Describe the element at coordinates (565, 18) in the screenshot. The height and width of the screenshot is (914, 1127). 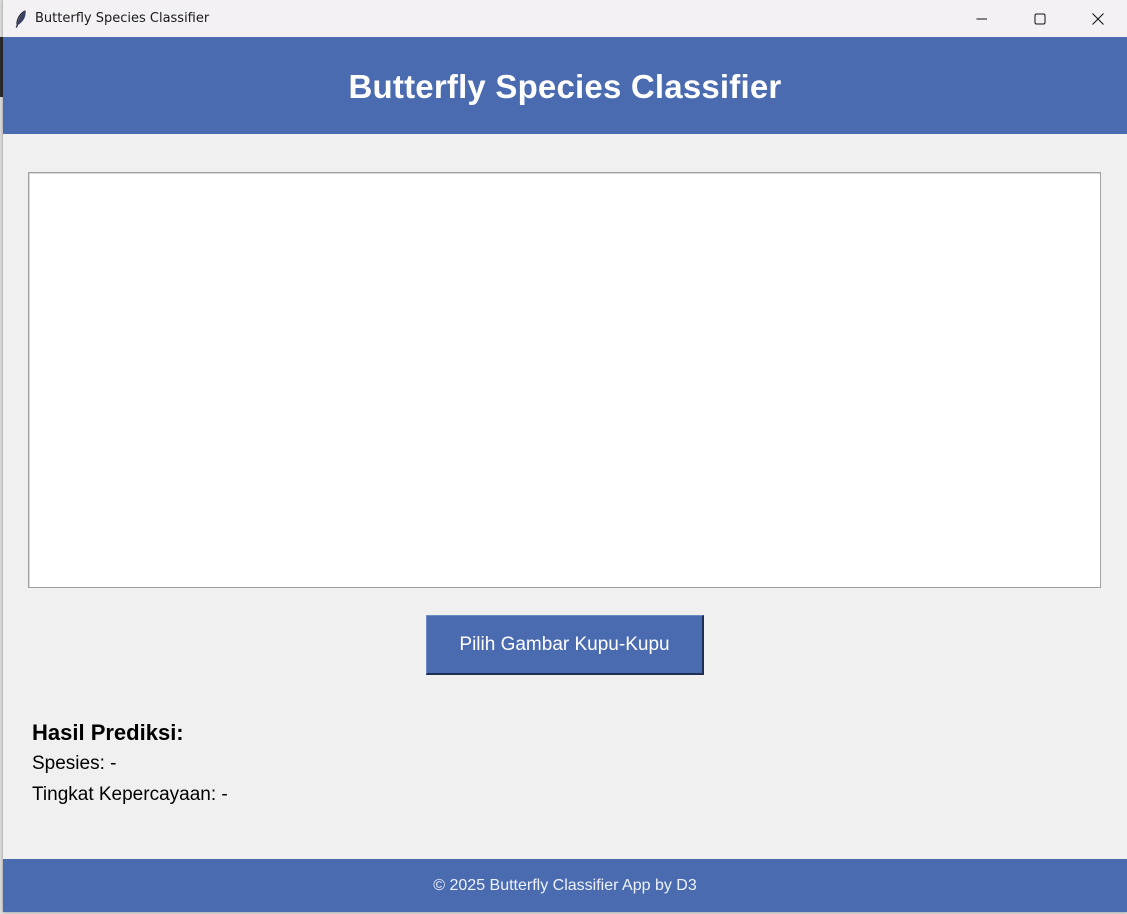
I see `title-bar: Butterfly Species Classifier` at that location.